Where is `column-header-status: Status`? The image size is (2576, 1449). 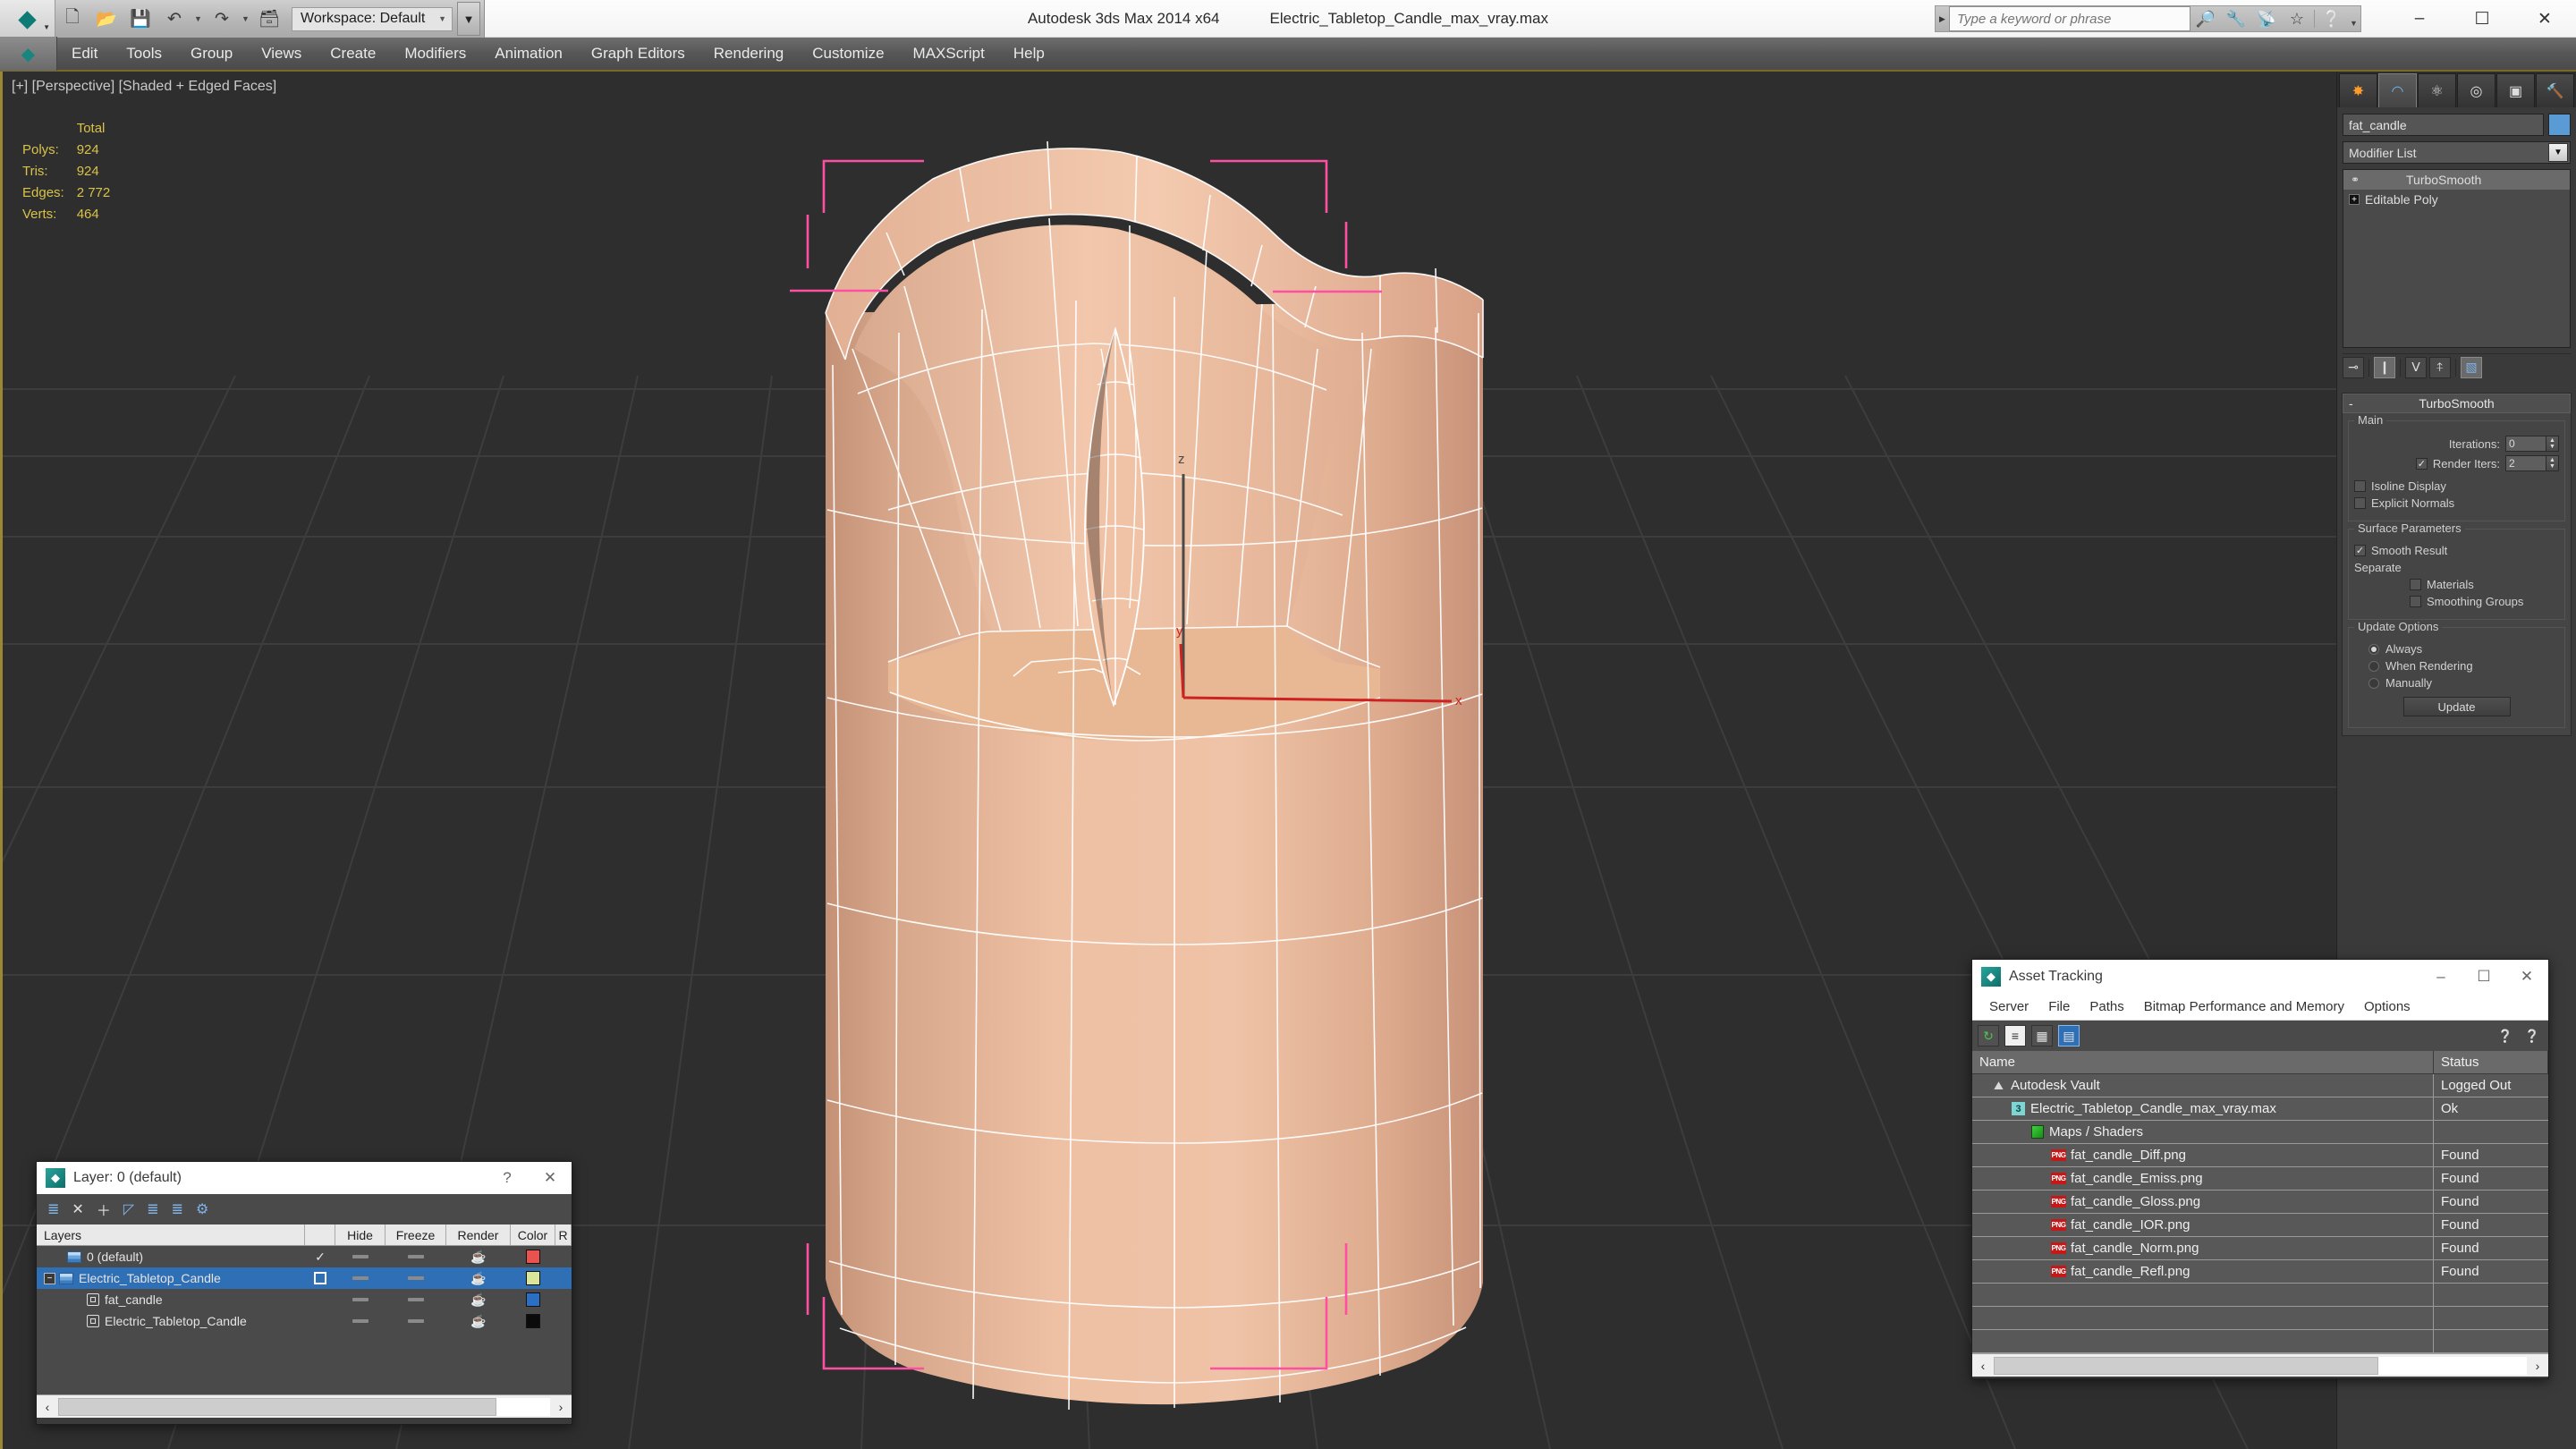
column-header-status: Status is located at coordinates (2491, 1062).